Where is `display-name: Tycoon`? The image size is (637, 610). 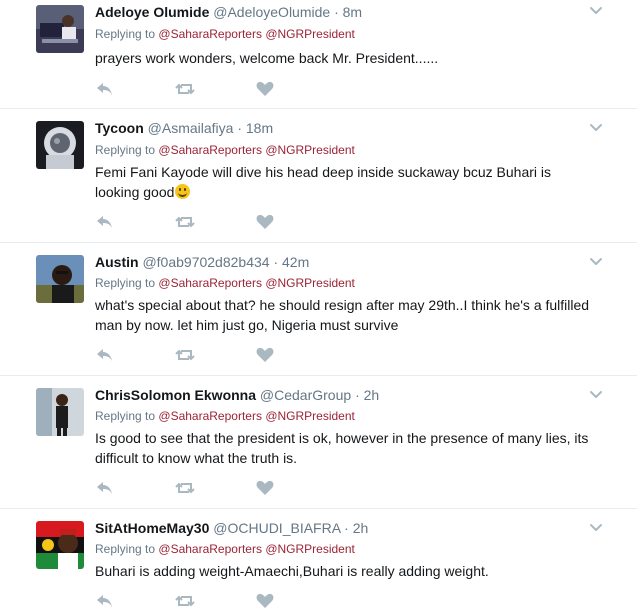 display-name: Tycoon is located at coordinates (119, 128).